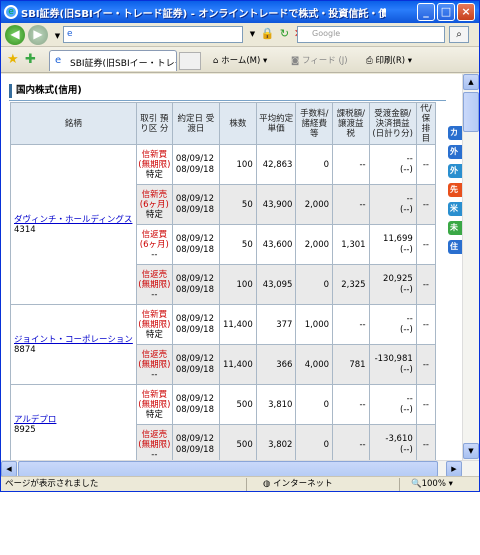  I want to click on feed-label: フィード (J), so click(324, 61).